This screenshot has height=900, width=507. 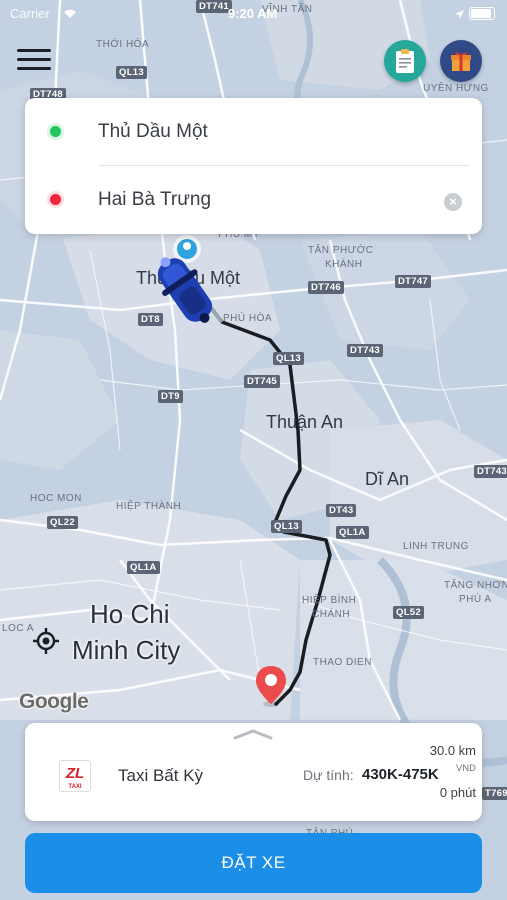 What do you see at coordinates (253, 199) in the screenshot?
I see `destination-row: Hai Bà Trưng` at bounding box center [253, 199].